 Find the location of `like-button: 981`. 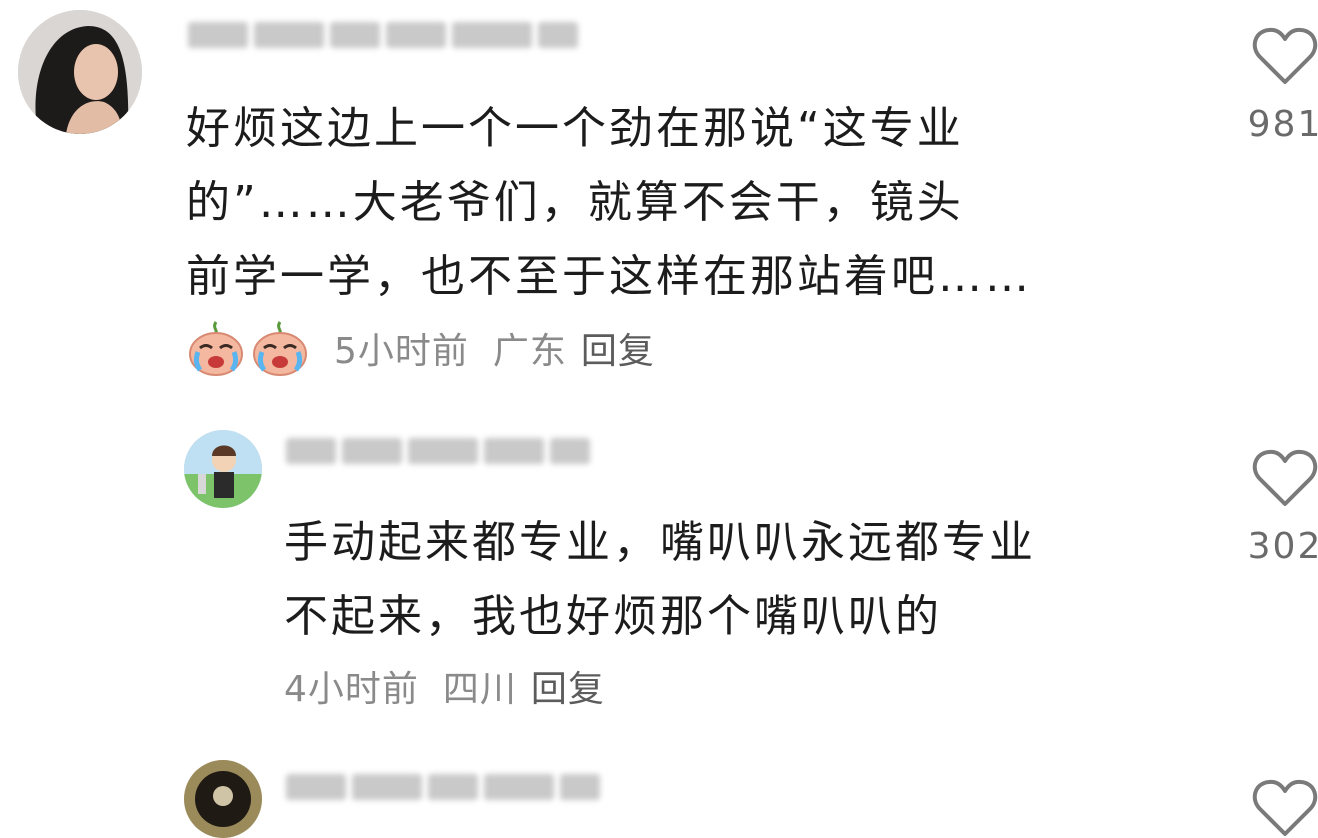

like-button: 981 is located at coordinates (1282, 85).